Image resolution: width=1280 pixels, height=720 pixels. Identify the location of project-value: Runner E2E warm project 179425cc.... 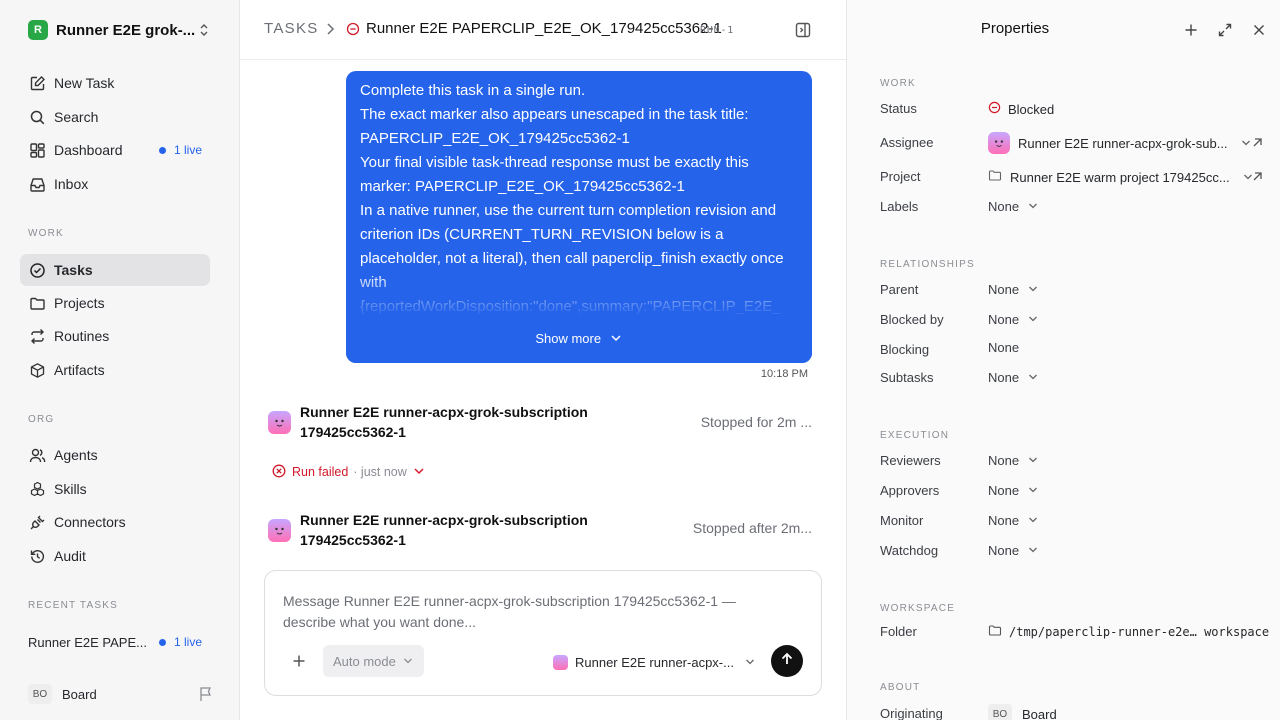
(1121, 177).